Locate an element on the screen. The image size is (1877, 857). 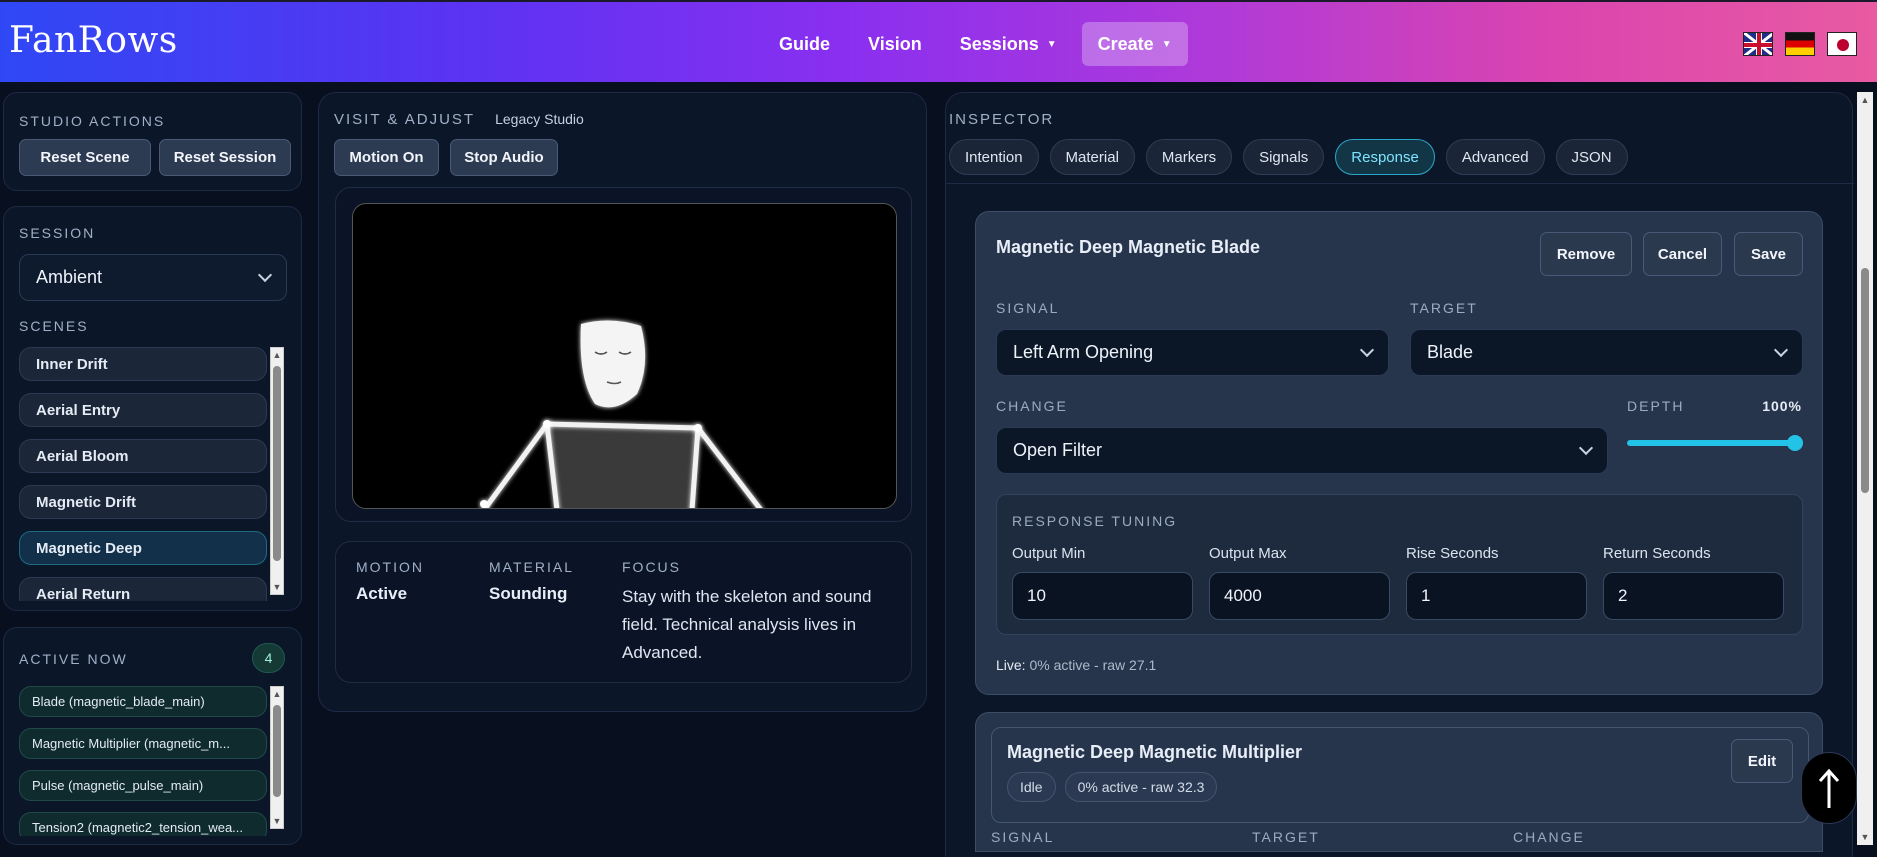
edit-button: Edit is located at coordinates (1762, 761).